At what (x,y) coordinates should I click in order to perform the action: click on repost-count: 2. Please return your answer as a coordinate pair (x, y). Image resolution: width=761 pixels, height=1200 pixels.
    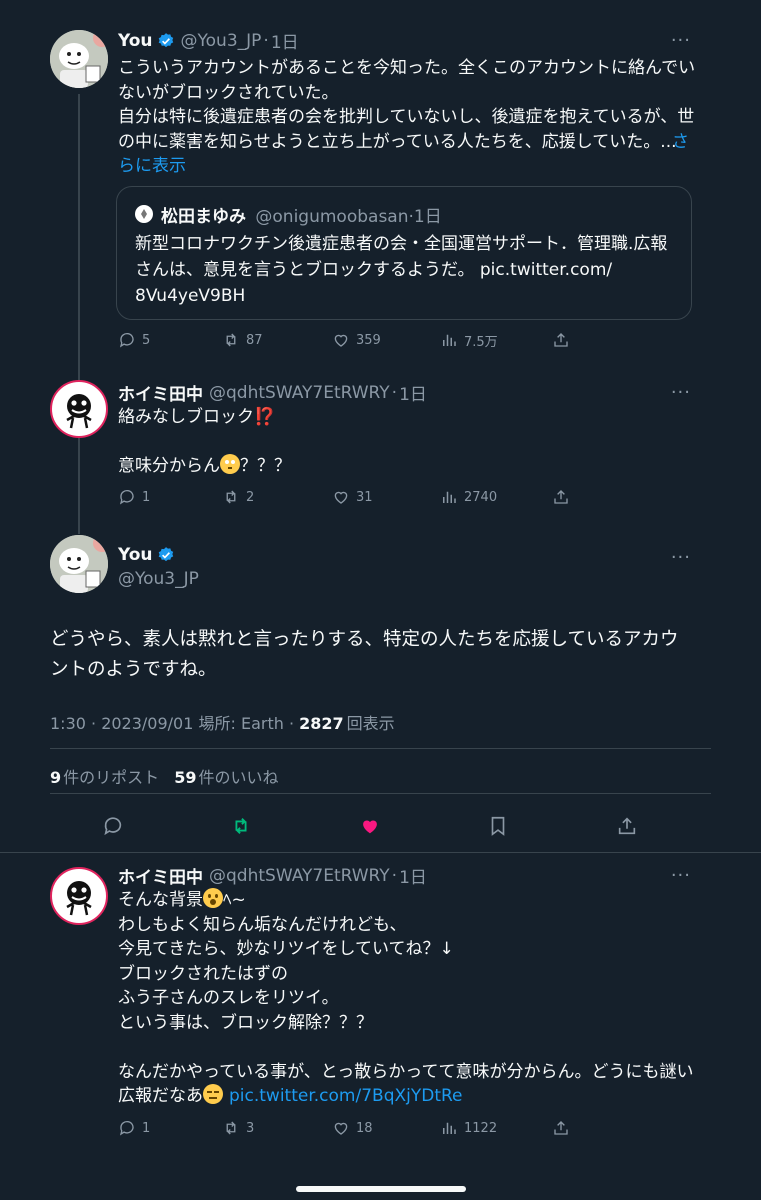
    Looking at the image, I should click on (250, 497).